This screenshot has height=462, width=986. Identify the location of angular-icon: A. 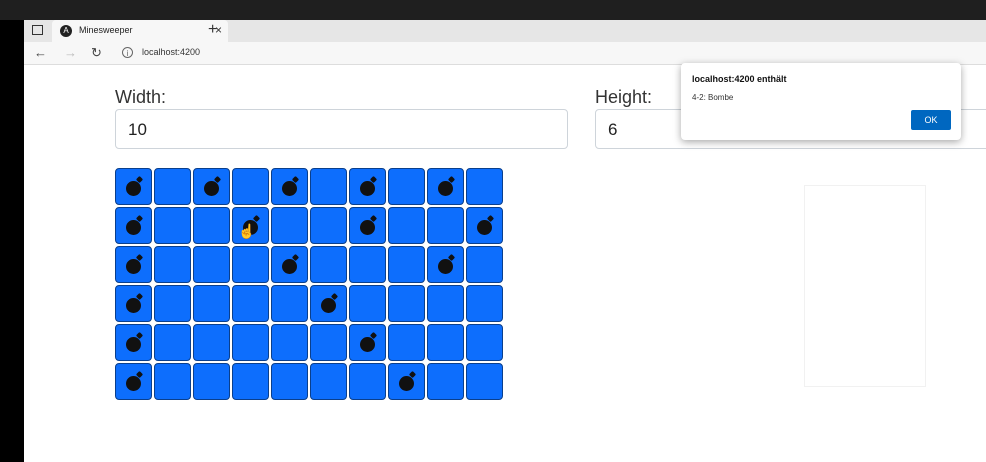
(66, 31).